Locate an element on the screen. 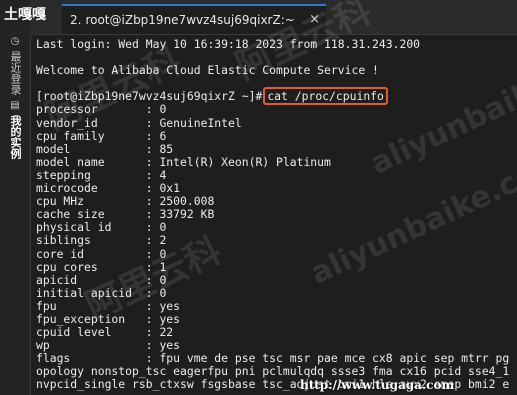  tab-bar: 2. root@iZbp19ne7wvz4suj69qixrZ:~ × is located at coordinates (273, 17).